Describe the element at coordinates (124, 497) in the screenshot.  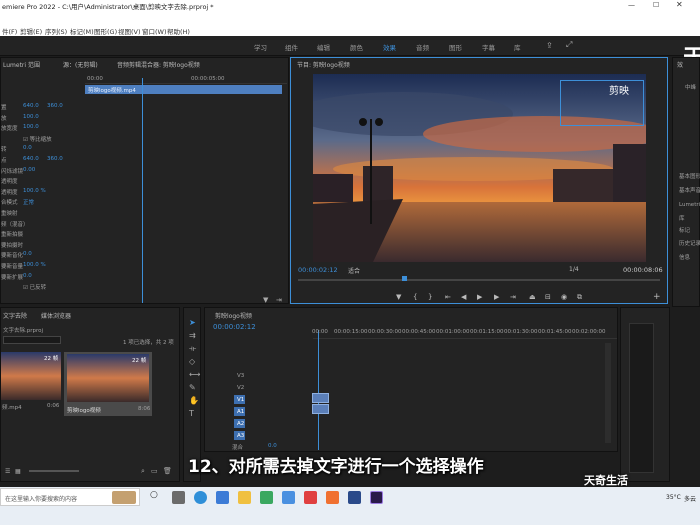
I see `taskbar-widget-icon` at that location.